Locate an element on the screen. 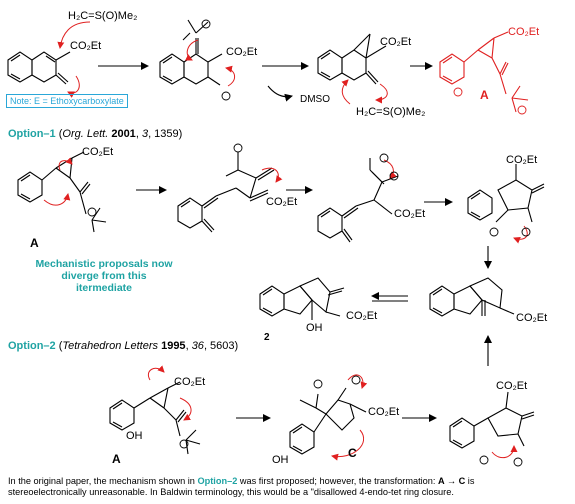  option1-heading: Option–1 (Org. Lett. 2001, 3, 1359) is located at coordinates (95, 134).